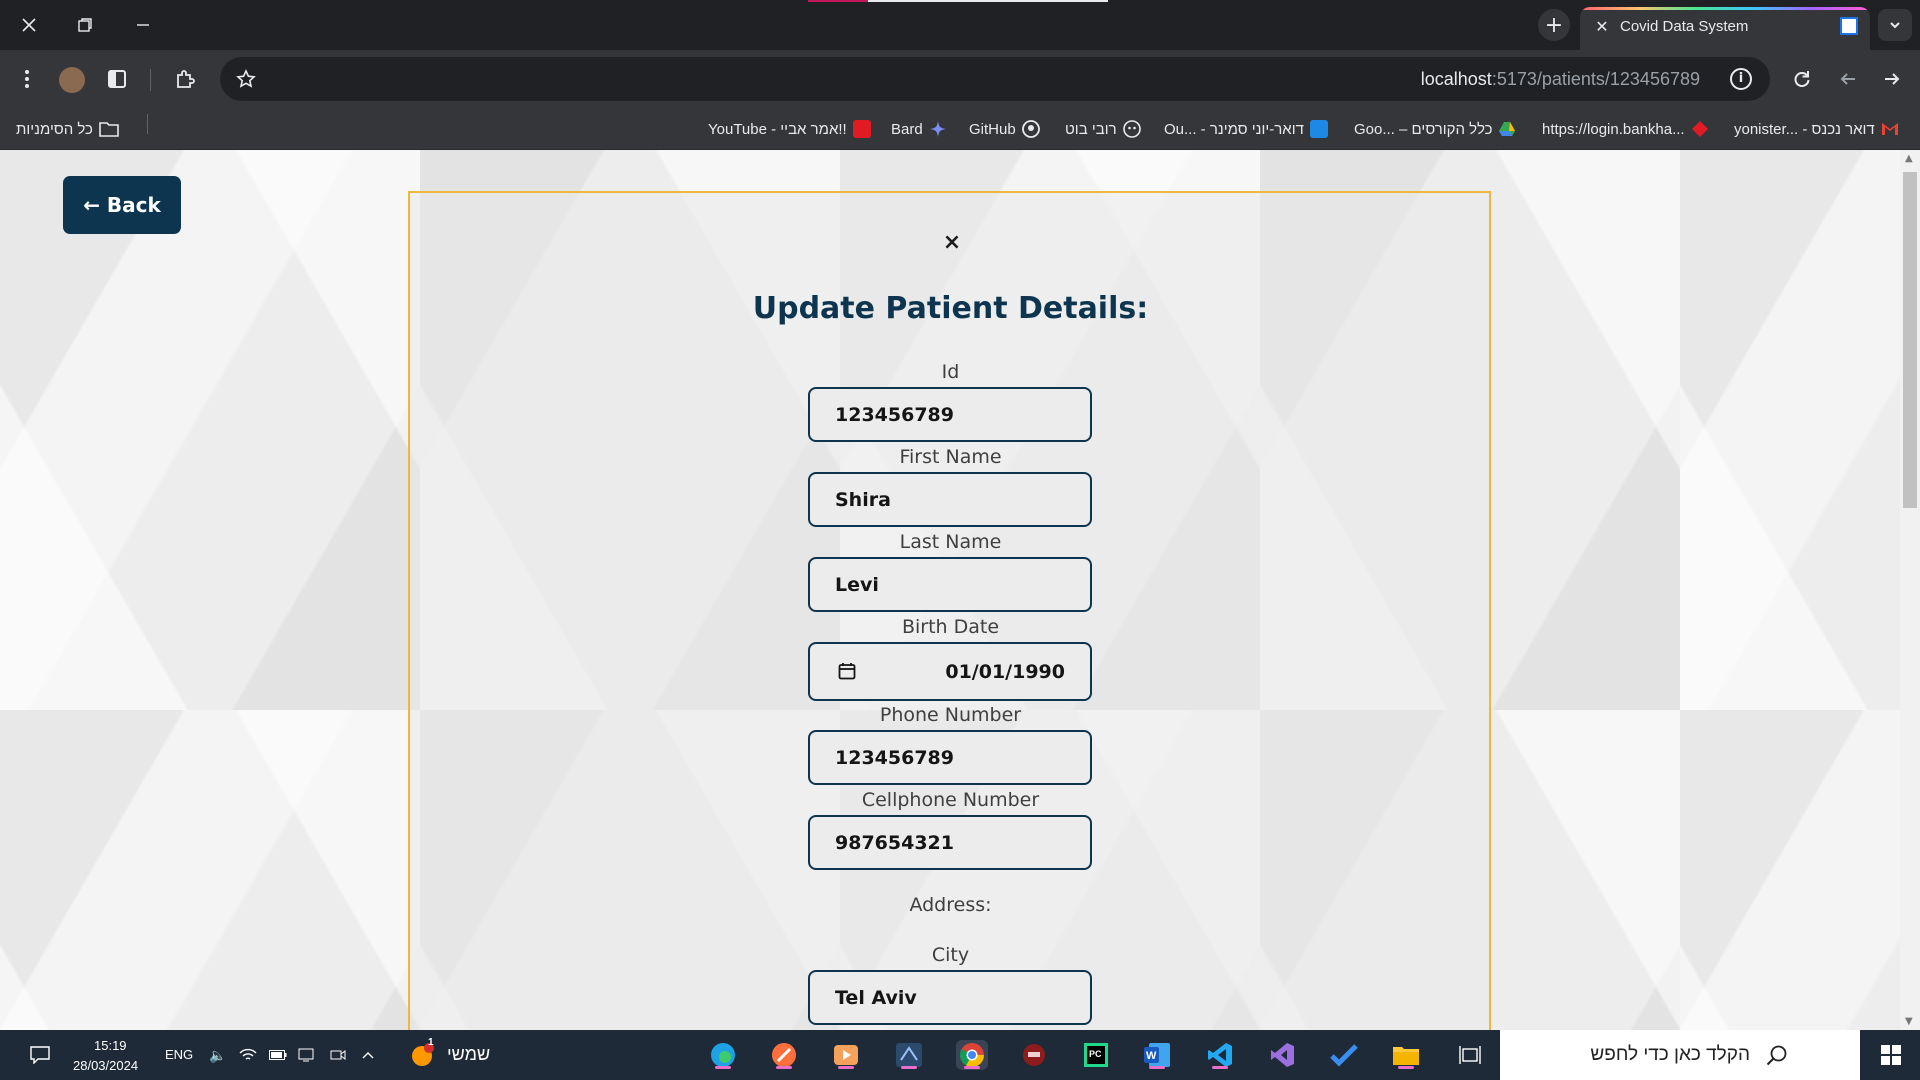  I want to click on bookmark-gmail: yonister... - דואר נכנס, so click(1816, 129).